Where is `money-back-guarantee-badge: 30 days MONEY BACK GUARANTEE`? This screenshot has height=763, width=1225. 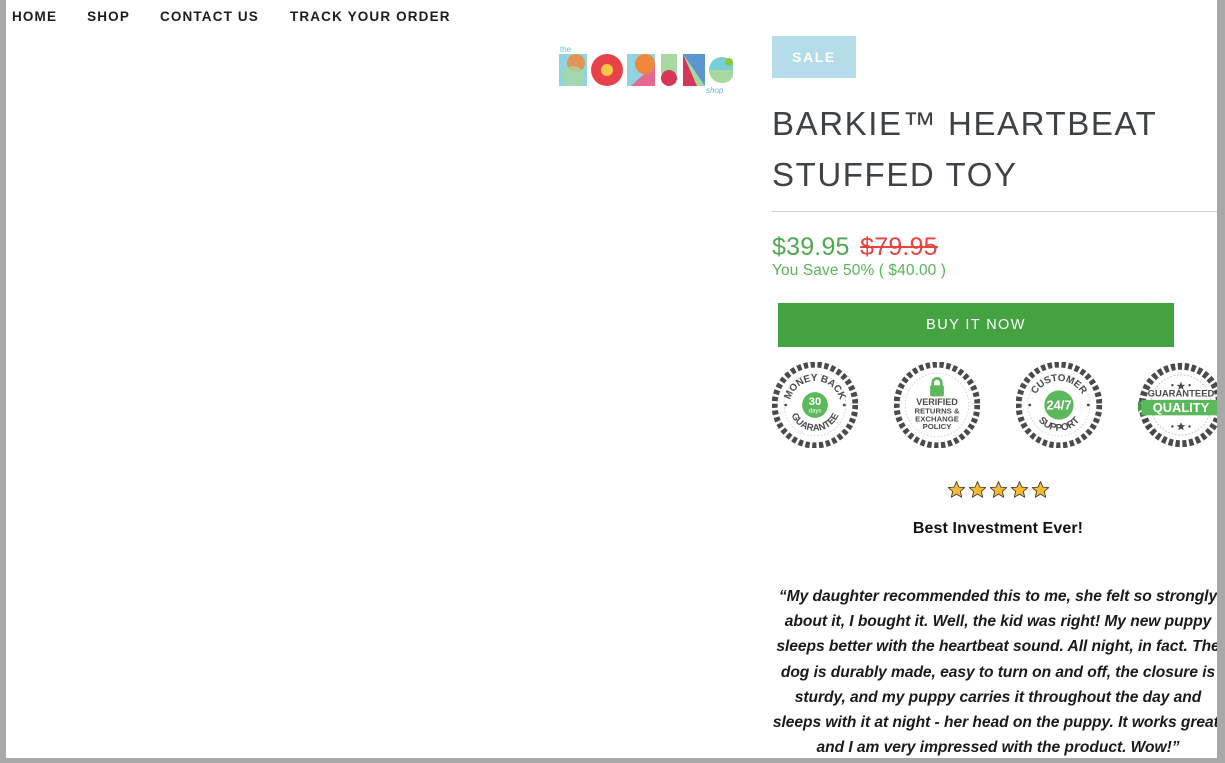 money-back-guarantee-badge: 30 days MONEY BACK GUARANTEE is located at coordinates (815, 405).